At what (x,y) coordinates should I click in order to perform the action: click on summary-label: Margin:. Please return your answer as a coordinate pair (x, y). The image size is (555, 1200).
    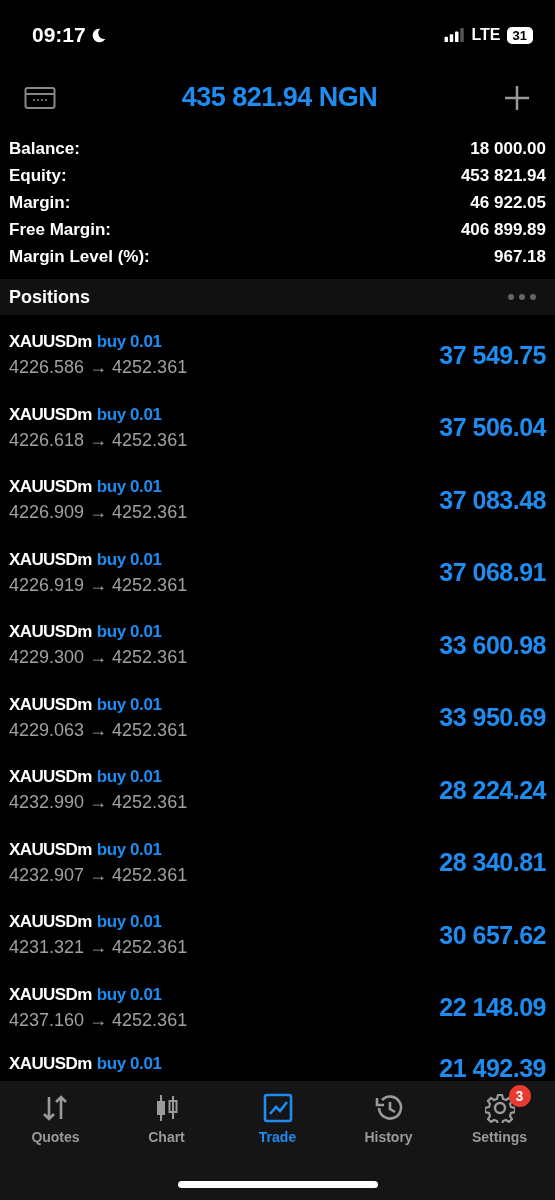
    Looking at the image, I should click on (40, 202).